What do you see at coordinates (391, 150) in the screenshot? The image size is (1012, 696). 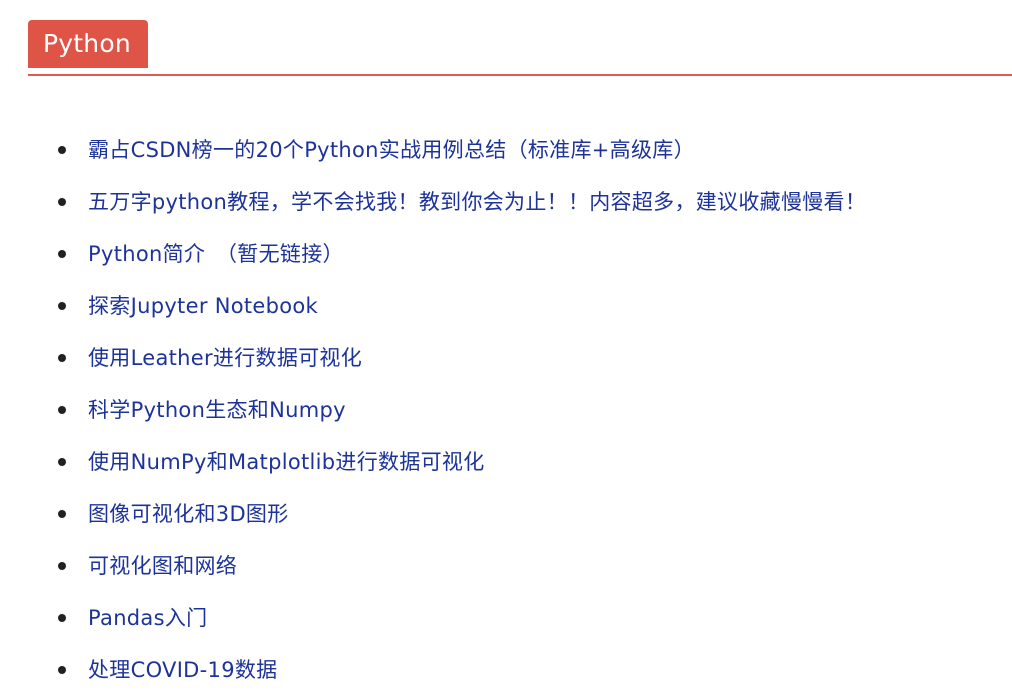 I see `article-link: 霸占CSDN榜一的20个Python实战用例总结（标准库+高级库）` at bounding box center [391, 150].